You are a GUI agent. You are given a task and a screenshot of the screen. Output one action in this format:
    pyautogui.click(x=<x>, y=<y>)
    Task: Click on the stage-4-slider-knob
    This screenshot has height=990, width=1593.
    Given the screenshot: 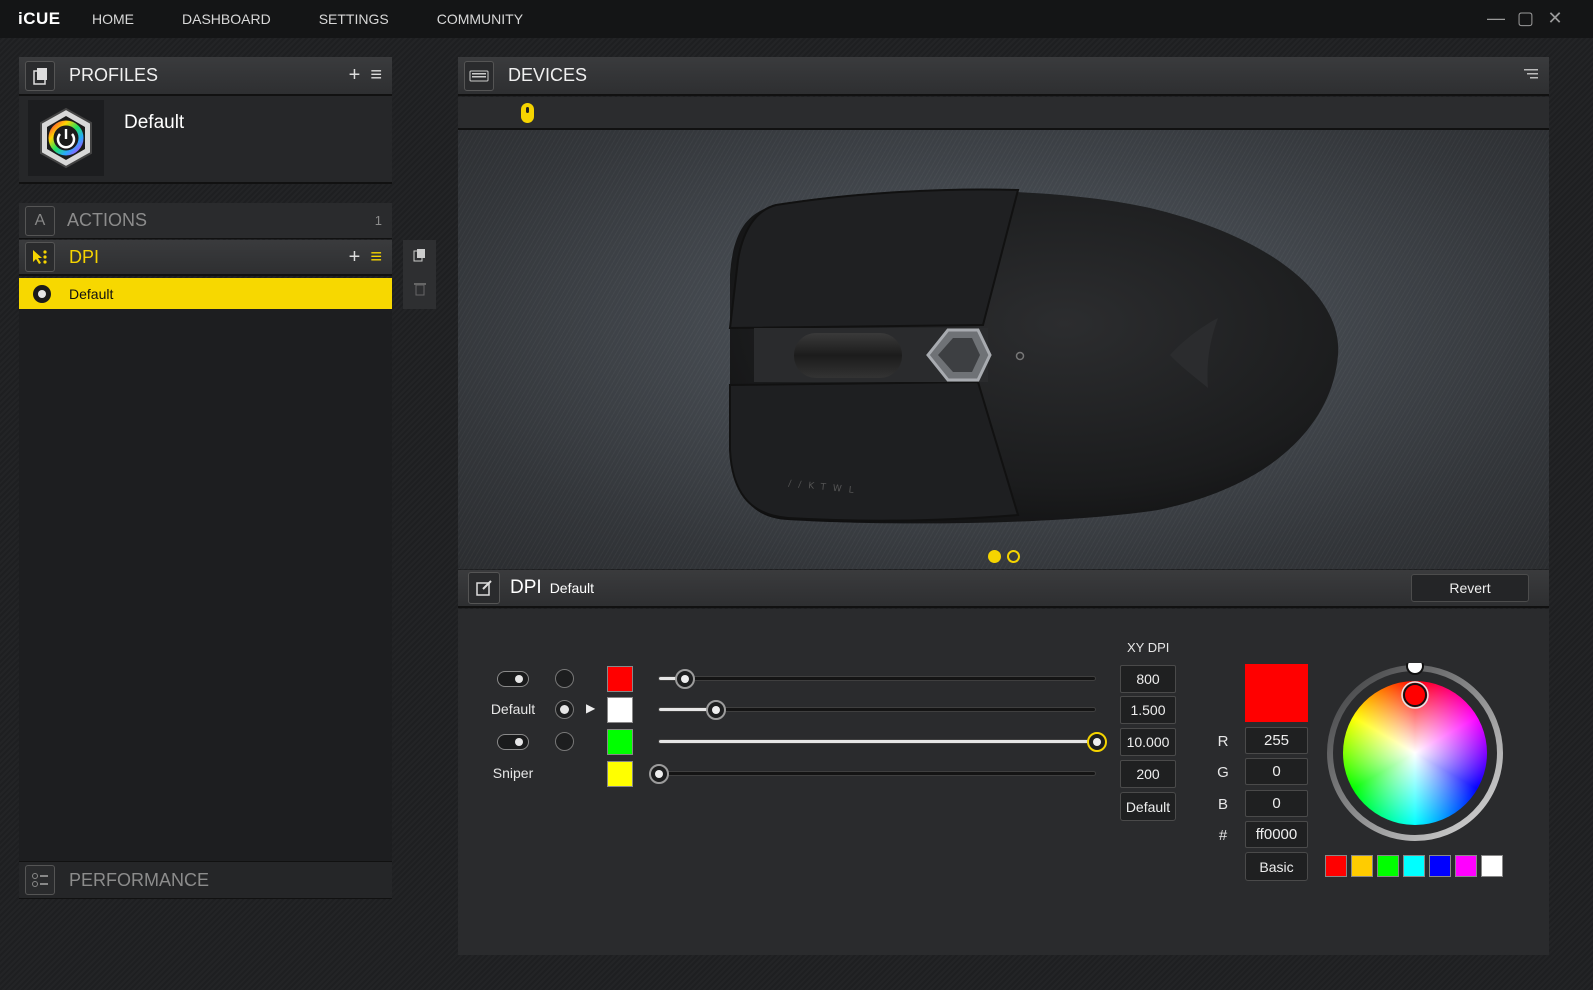 What is the action you would take?
    pyautogui.click(x=659, y=774)
    